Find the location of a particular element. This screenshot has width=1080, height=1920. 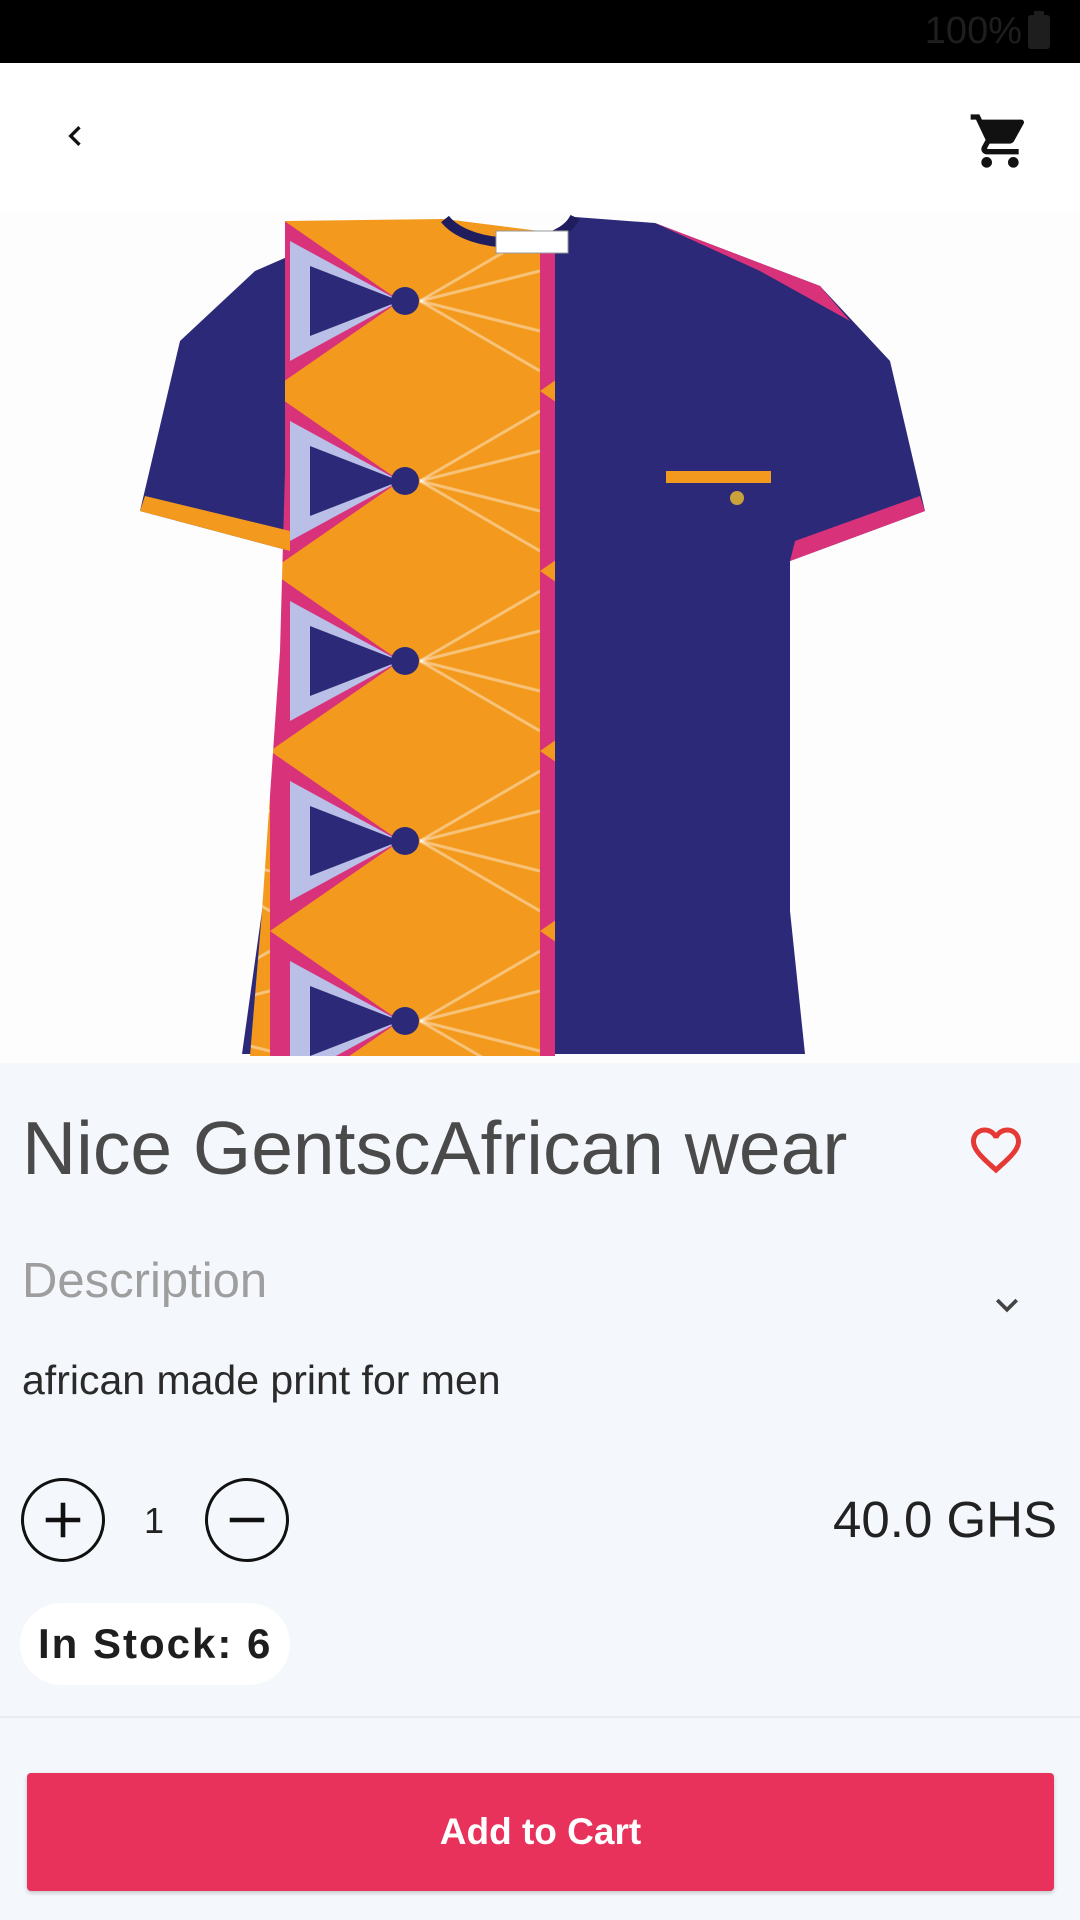

stock-badge: In Stock: 6 is located at coordinates (155, 1644).